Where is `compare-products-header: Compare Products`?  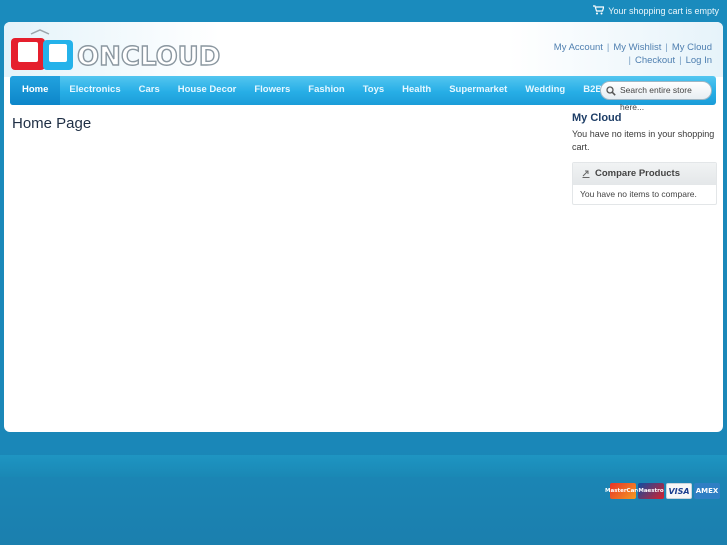
compare-products-header: Compare Products is located at coordinates (644, 174).